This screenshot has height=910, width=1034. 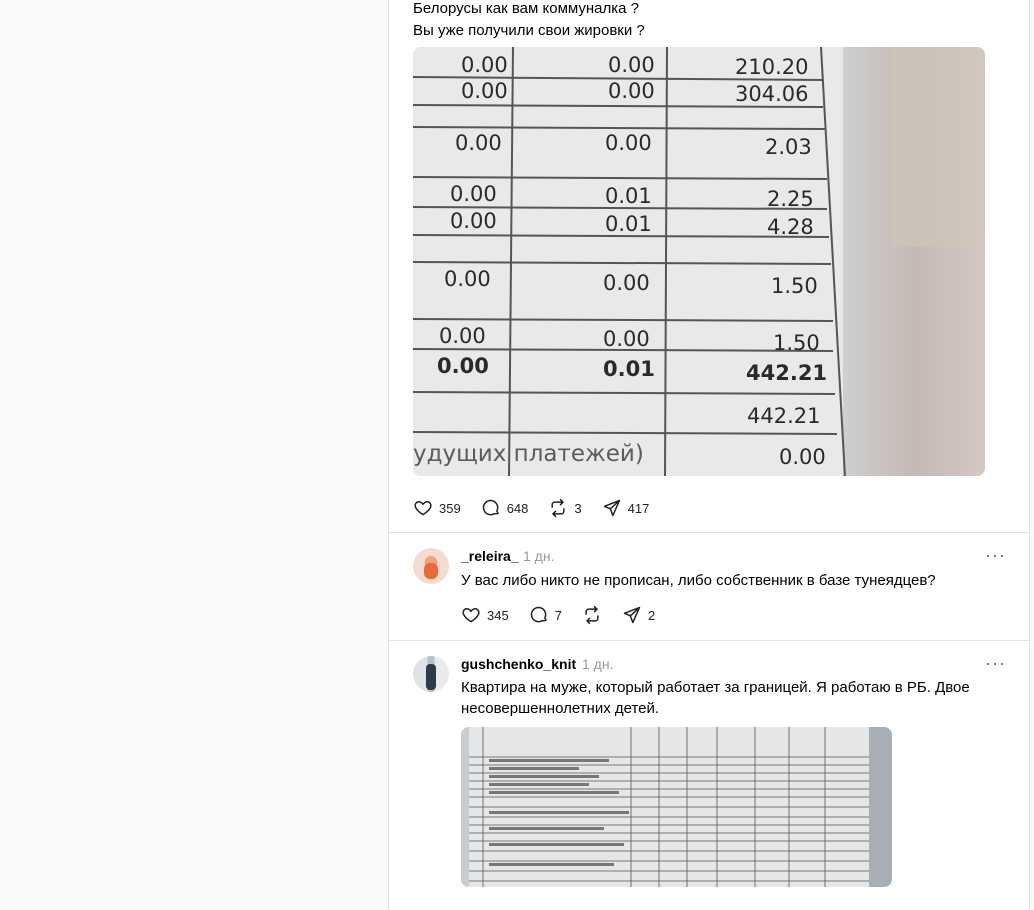 I want to click on share-button: 2, so click(x=638, y=615).